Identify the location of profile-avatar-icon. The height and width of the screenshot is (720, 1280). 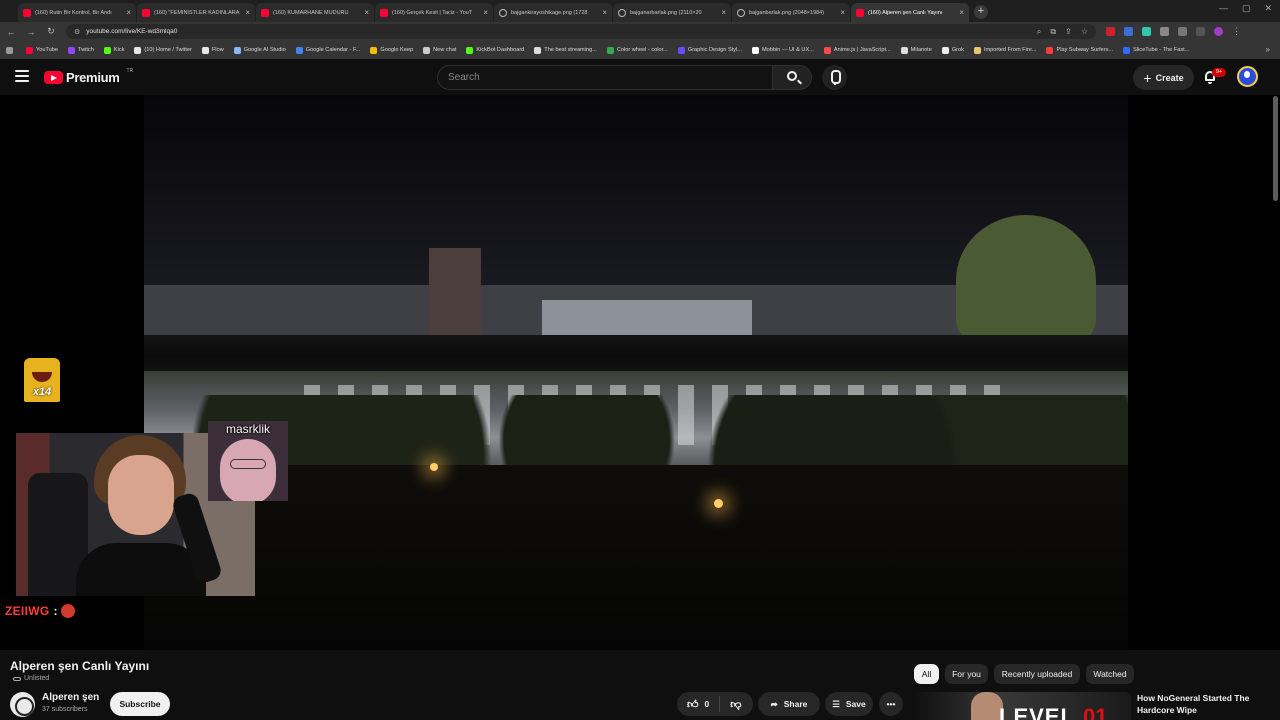
(1218, 31).